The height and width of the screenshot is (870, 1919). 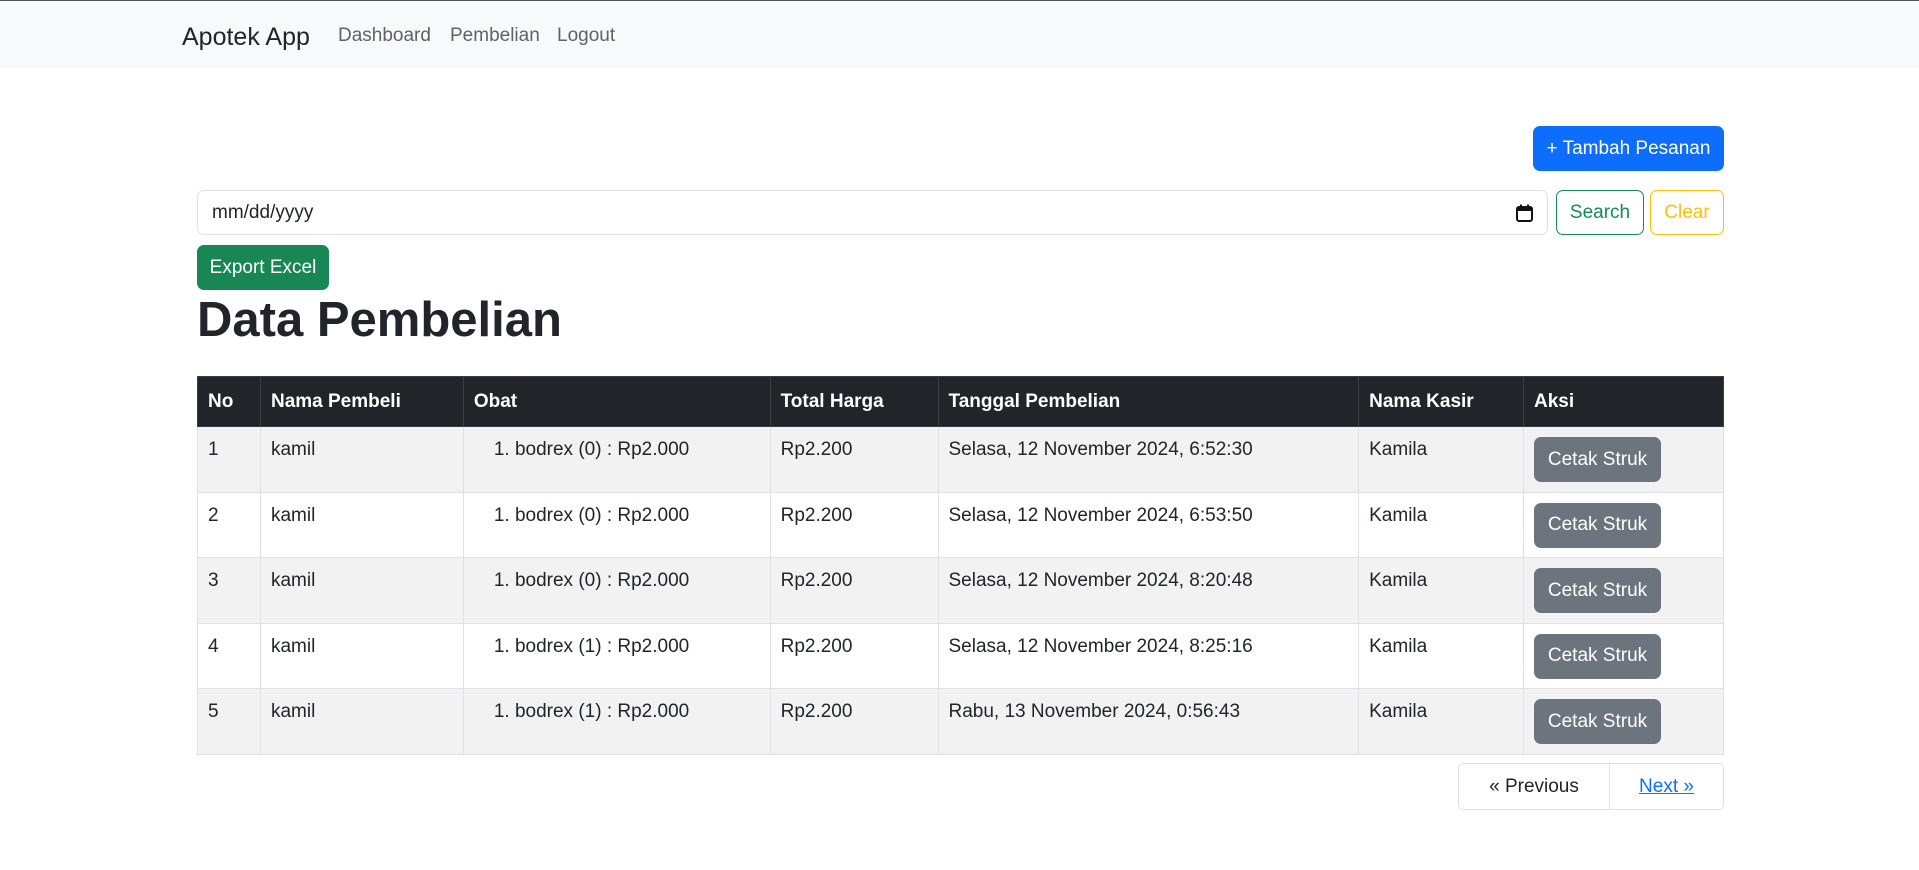 What do you see at coordinates (229, 721) in the screenshot?
I see `cell-no: 5` at bounding box center [229, 721].